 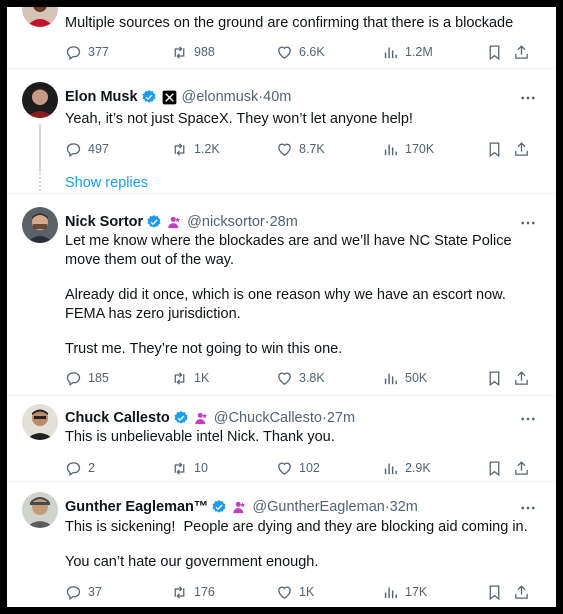 I want to click on like-button: 102, so click(x=298, y=468).